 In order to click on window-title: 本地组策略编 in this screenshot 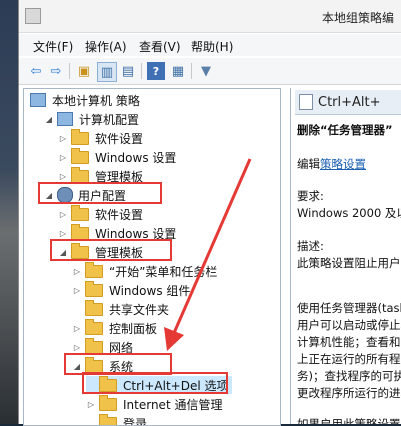, I will do `click(358, 17)`.